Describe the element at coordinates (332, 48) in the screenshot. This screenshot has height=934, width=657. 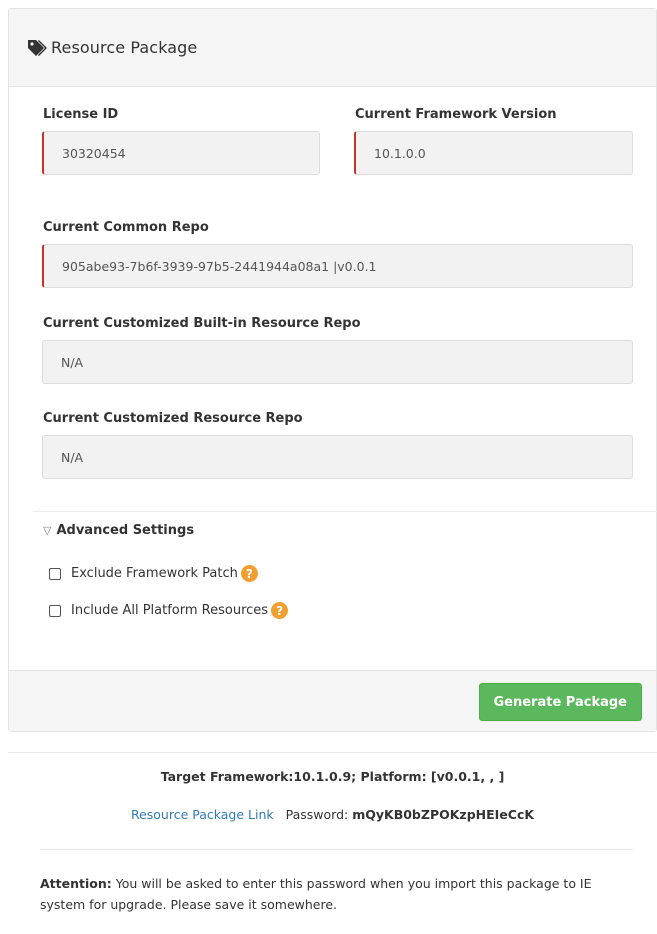
I see `panel-header: Resource Package` at that location.